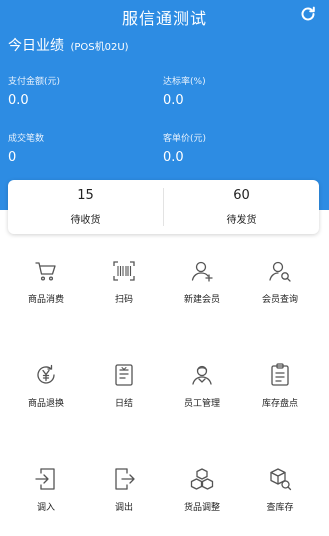 Image resolution: width=329 pixels, height=536 pixels. Describe the element at coordinates (202, 271) in the screenshot. I see `add-member-icon` at that location.